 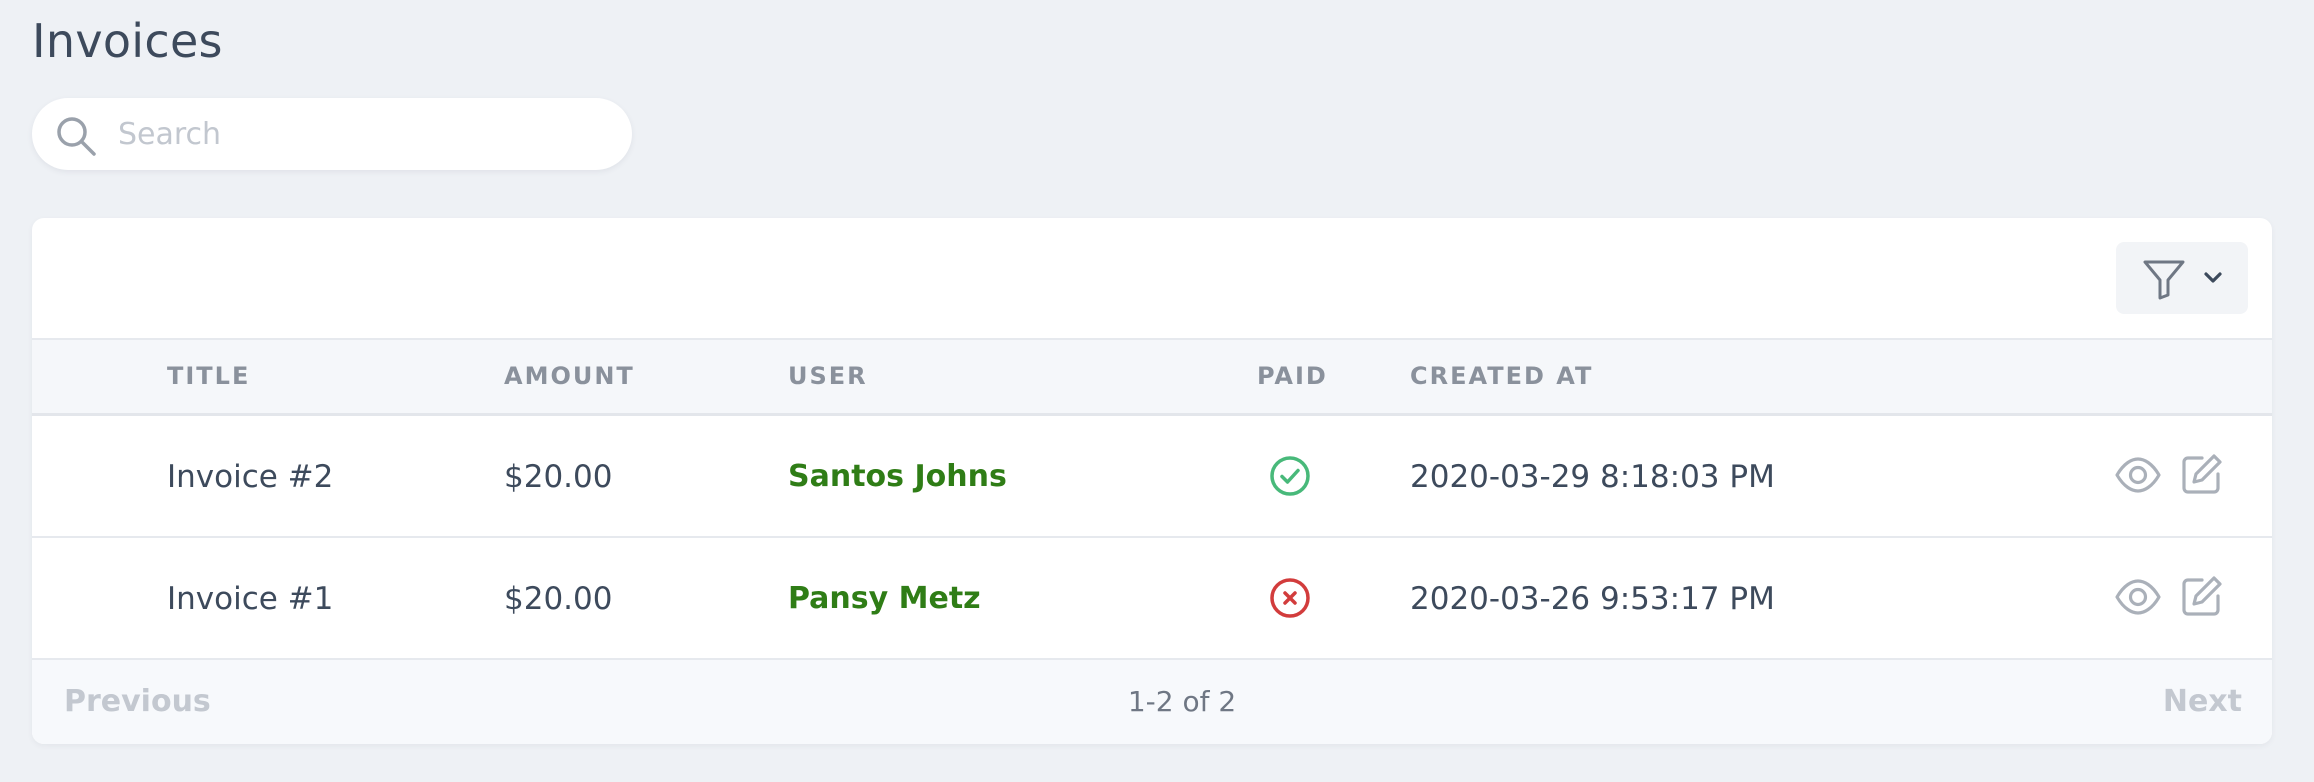 What do you see at coordinates (1290, 476) in the screenshot?
I see `check-circle-icon` at bounding box center [1290, 476].